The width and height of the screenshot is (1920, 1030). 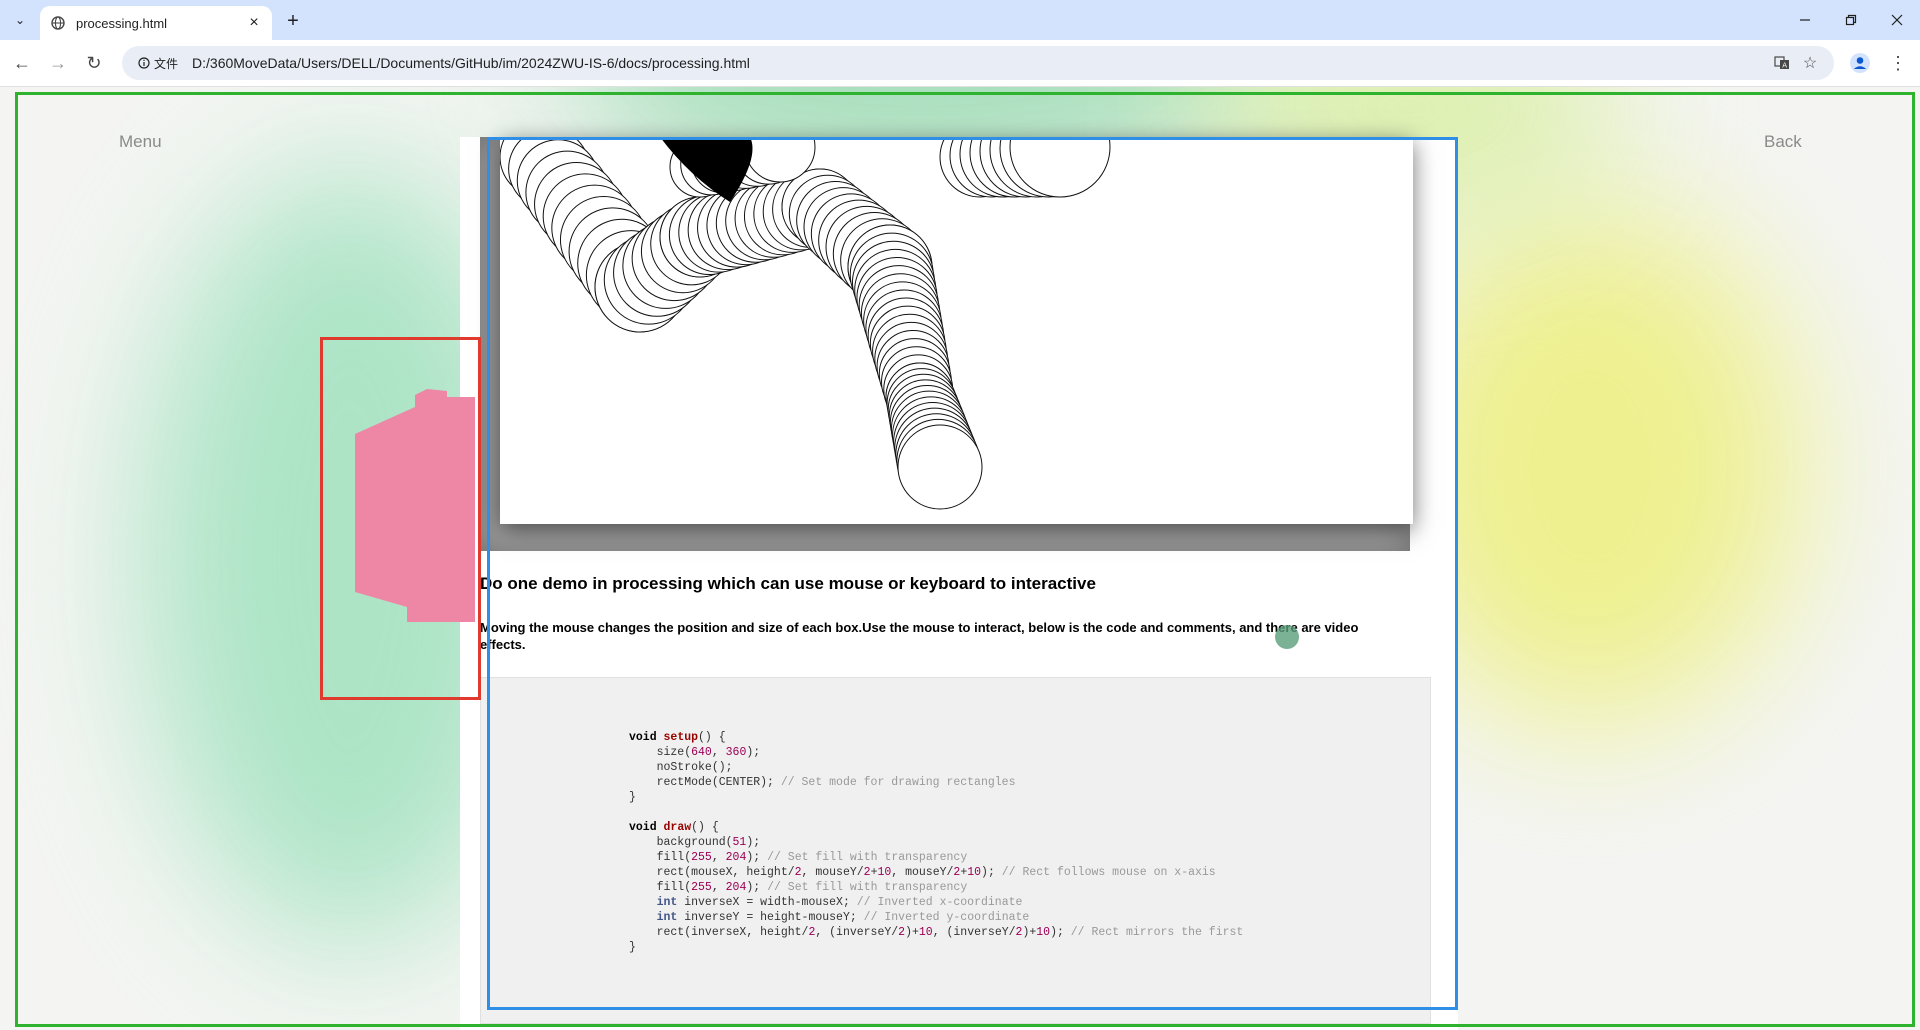 What do you see at coordinates (58, 23) in the screenshot?
I see `globe-icon` at bounding box center [58, 23].